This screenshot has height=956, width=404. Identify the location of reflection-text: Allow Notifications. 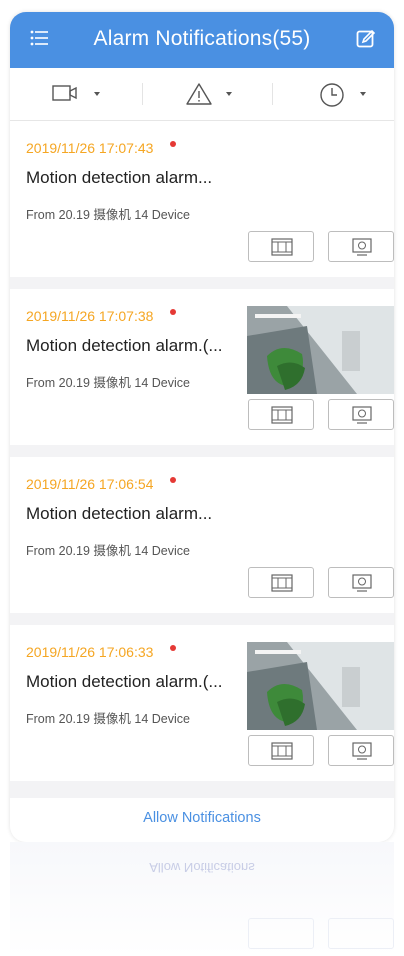
(202, 867).